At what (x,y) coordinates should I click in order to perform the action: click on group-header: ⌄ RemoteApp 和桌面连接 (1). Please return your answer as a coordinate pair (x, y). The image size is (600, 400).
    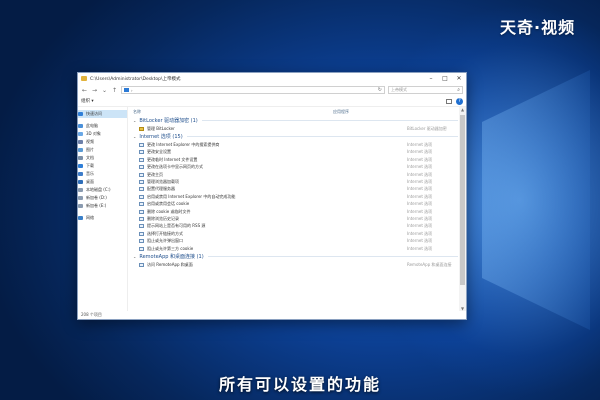
    Looking at the image, I should click on (299, 256).